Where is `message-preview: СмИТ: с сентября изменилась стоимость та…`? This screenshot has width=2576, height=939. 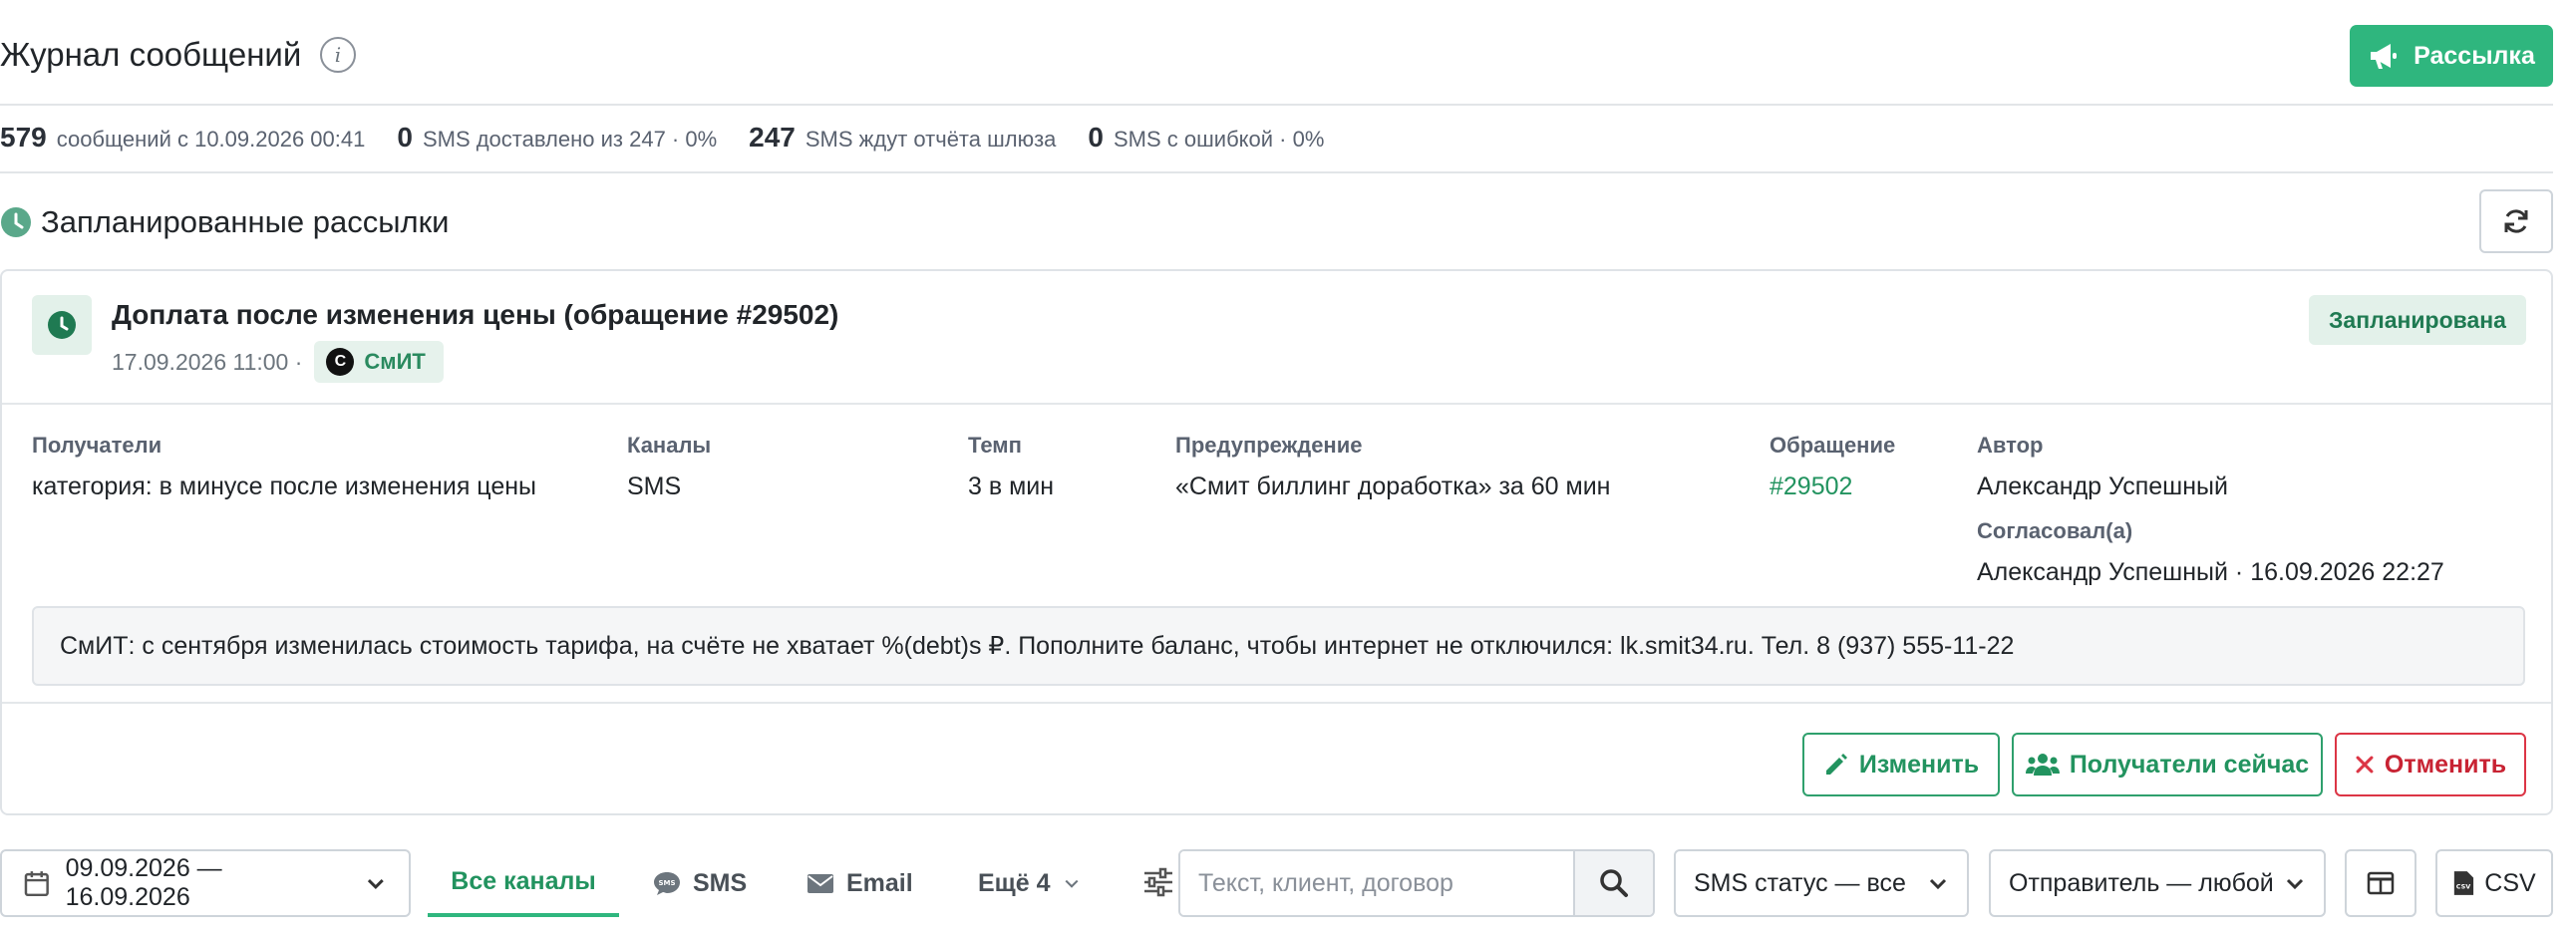
message-preview: СмИТ: с сентября изменилась стоимость та… is located at coordinates (1278, 646).